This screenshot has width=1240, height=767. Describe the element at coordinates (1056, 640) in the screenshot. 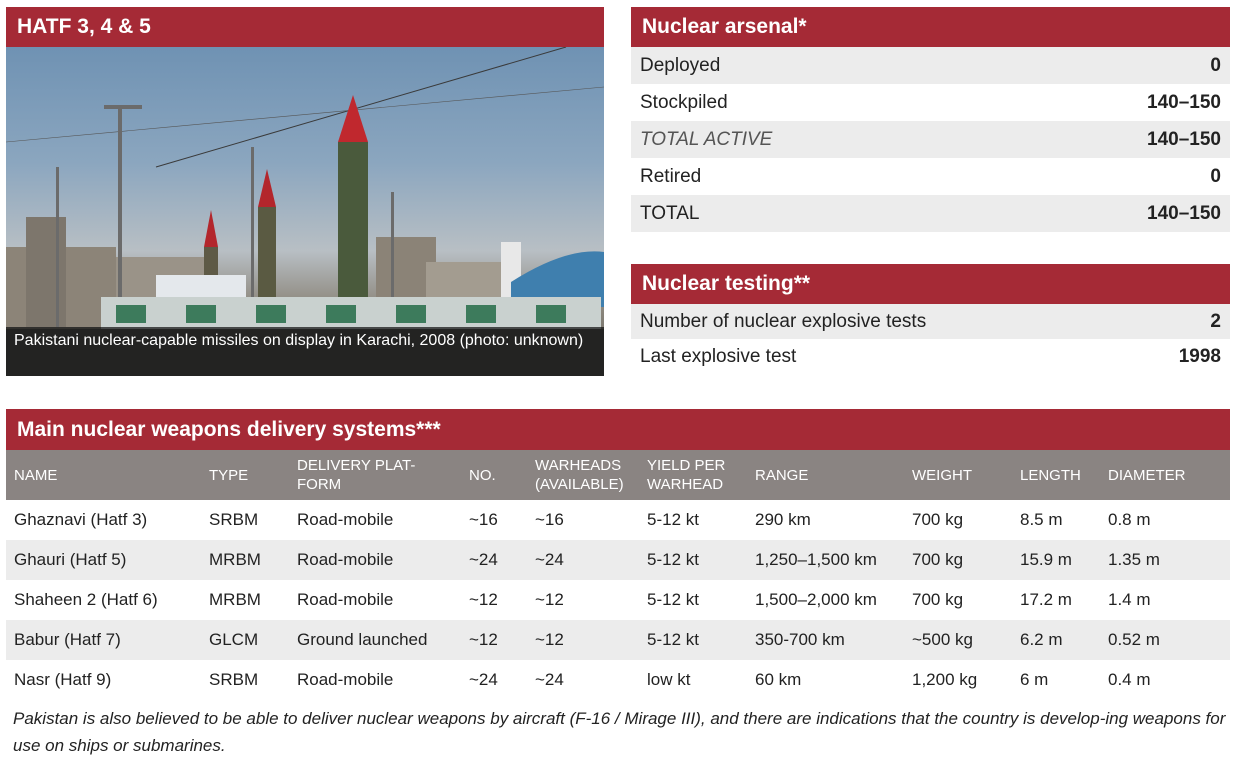

I see `table-cell: 6.2 m` at that location.